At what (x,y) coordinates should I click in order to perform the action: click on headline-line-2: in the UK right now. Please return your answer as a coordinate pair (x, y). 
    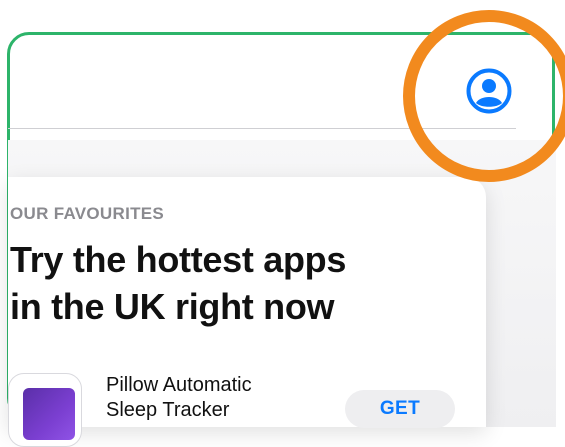
    Looking at the image, I should click on (172, 306).